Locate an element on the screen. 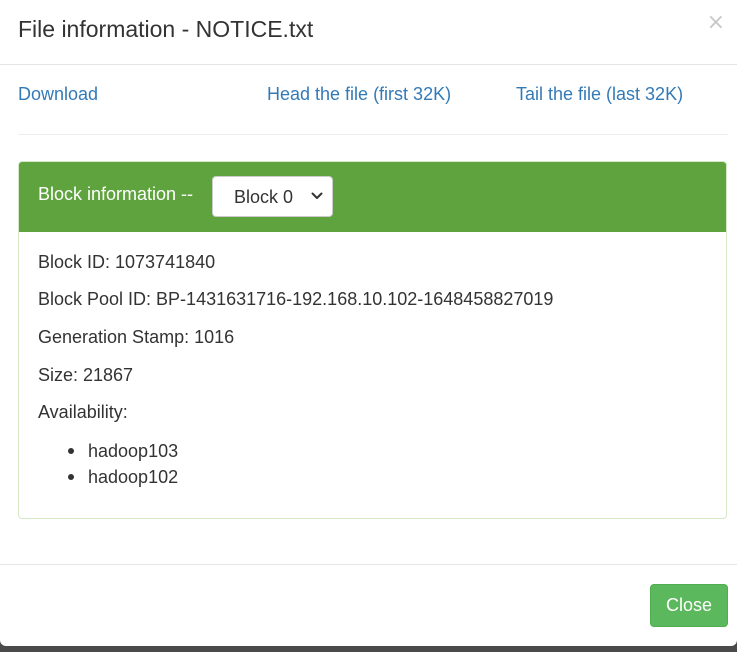 The image size is (737, 652). block-select-value: Block 0 is located at coordinates (264, 197).